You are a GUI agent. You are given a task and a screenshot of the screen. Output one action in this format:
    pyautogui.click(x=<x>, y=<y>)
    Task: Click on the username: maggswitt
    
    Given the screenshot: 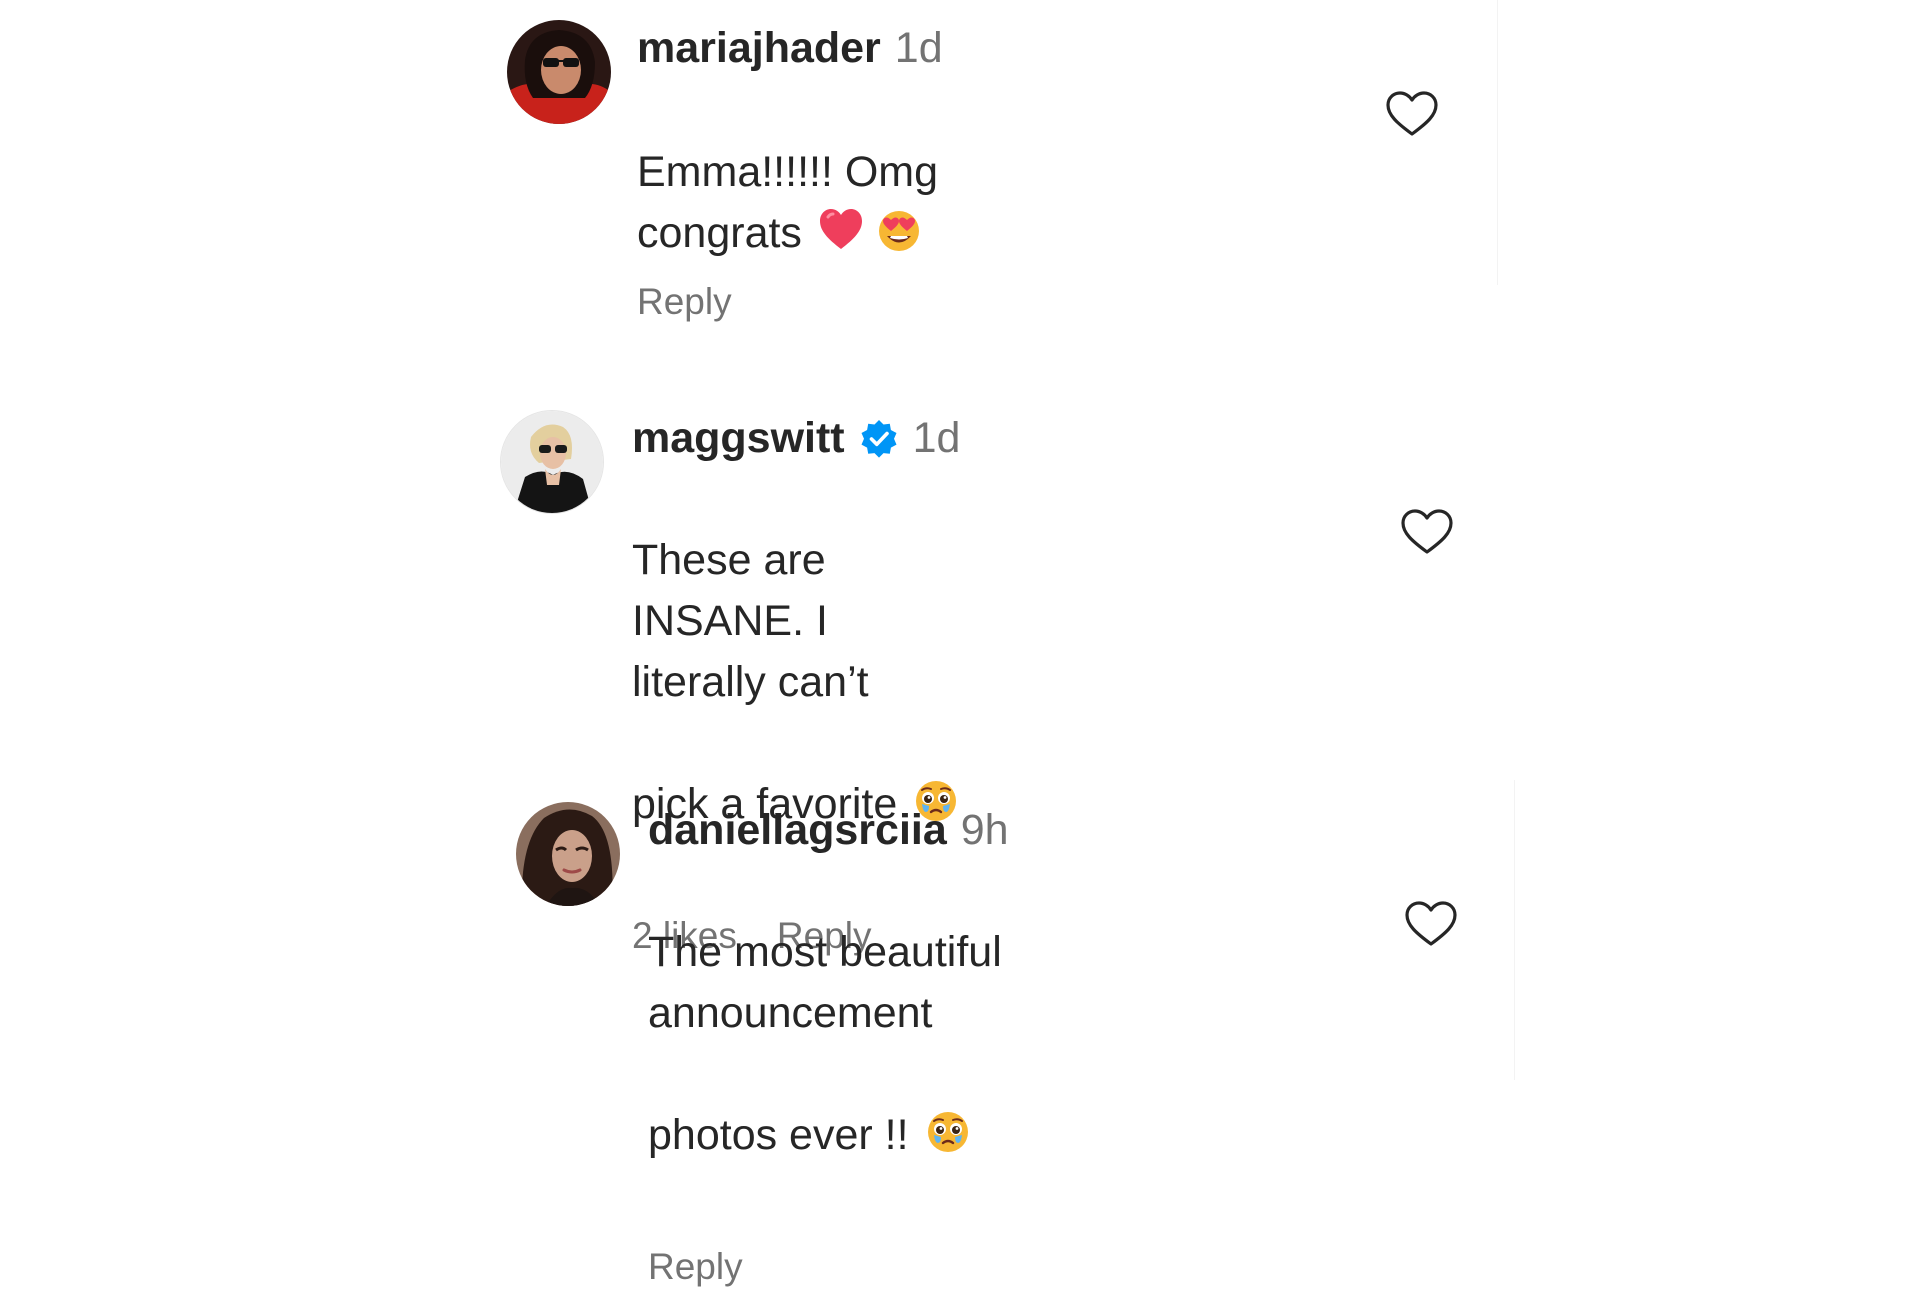 What is the action you would take?
    pyautogui.click(x=738, y=438)
    